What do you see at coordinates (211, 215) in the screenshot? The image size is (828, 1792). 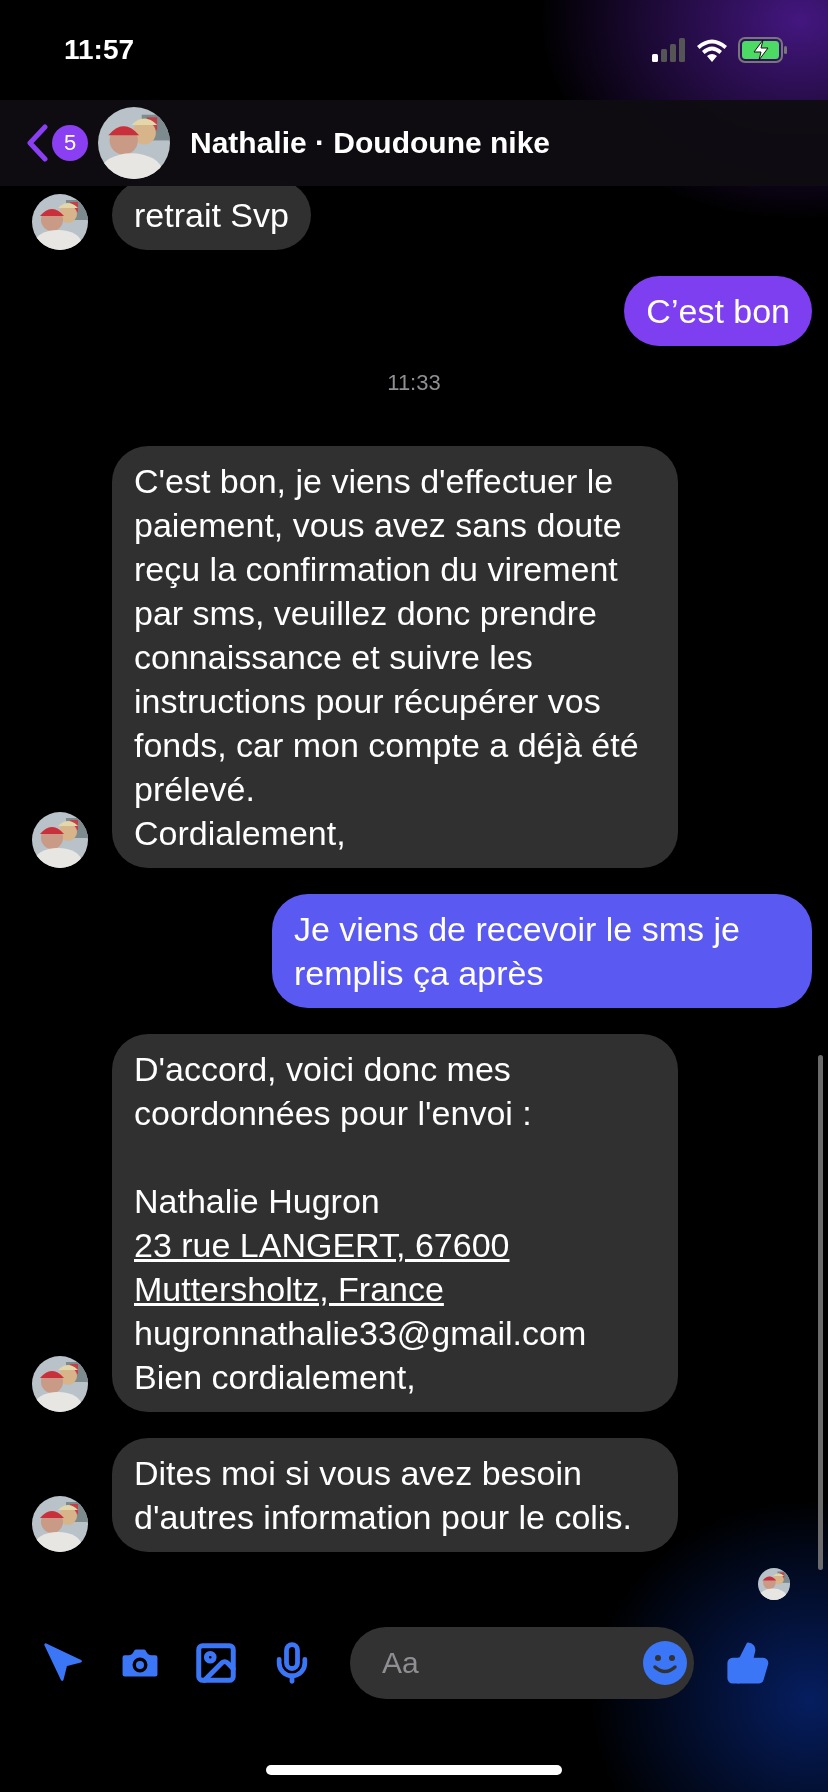 I see `message-text: retrait Svp` at bounding box center [211, 215].